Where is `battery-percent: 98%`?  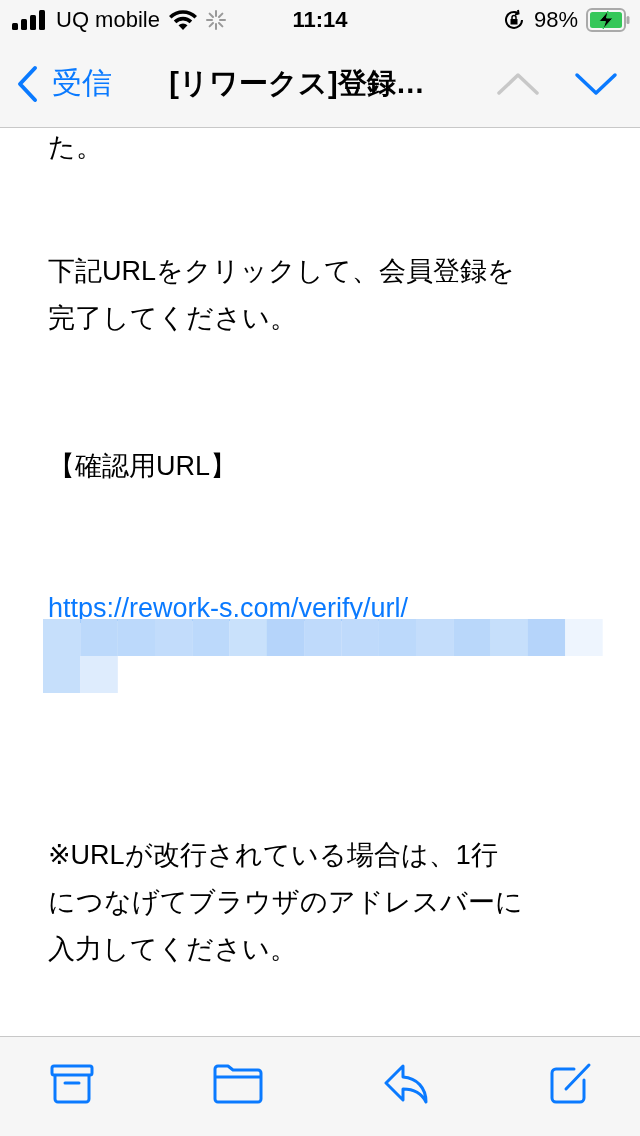
battery-percent: 98% is located at coordinates (555, 20).